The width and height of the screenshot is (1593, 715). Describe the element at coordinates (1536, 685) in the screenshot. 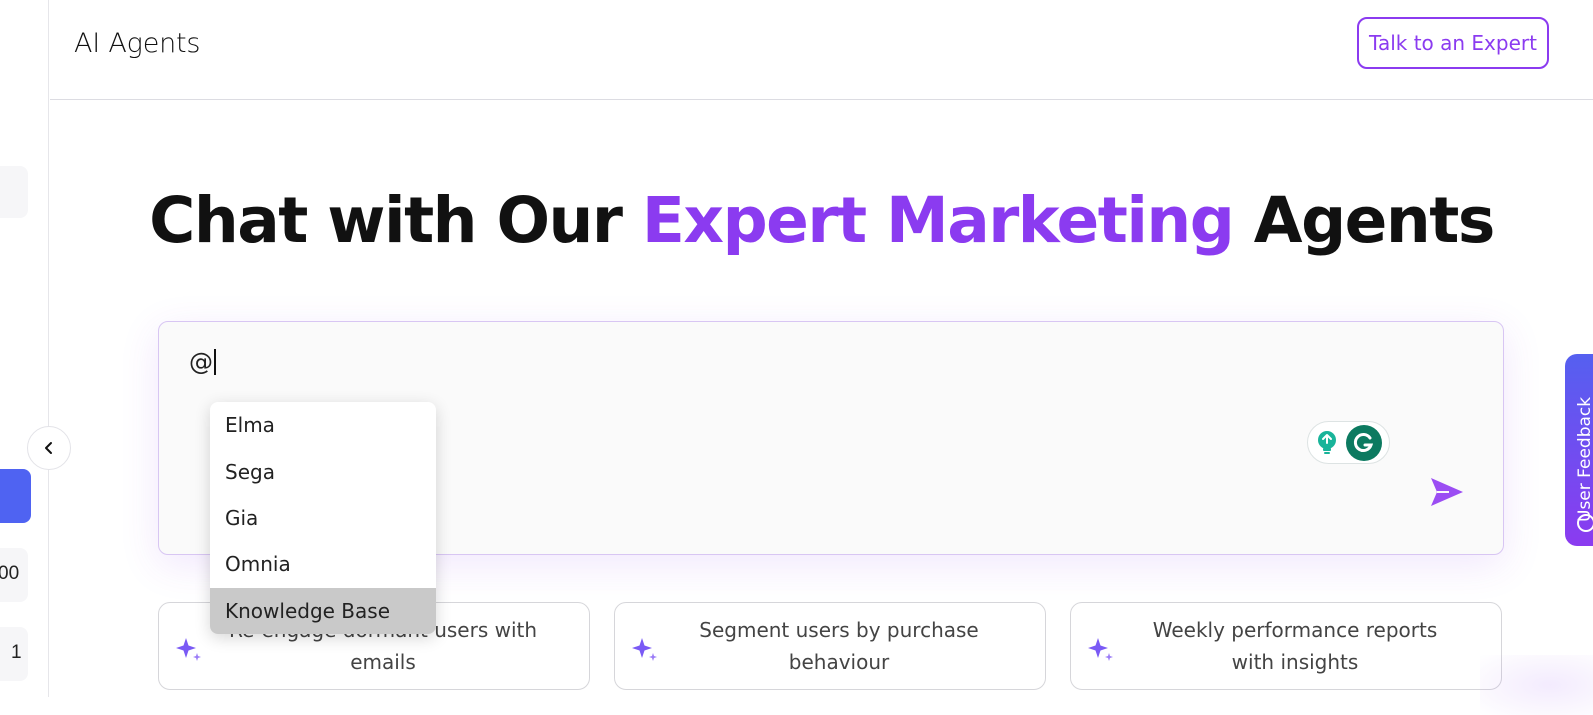

I see `decorative-glow` at that location.